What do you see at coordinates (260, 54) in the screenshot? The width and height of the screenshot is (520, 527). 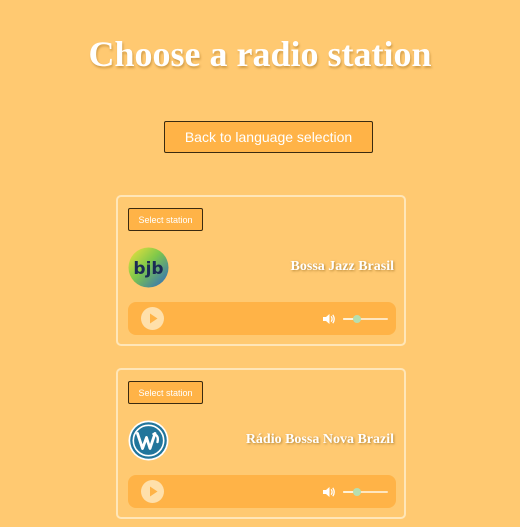 I see `page-title: Choose a radio station` at bounding box center [260, 54].